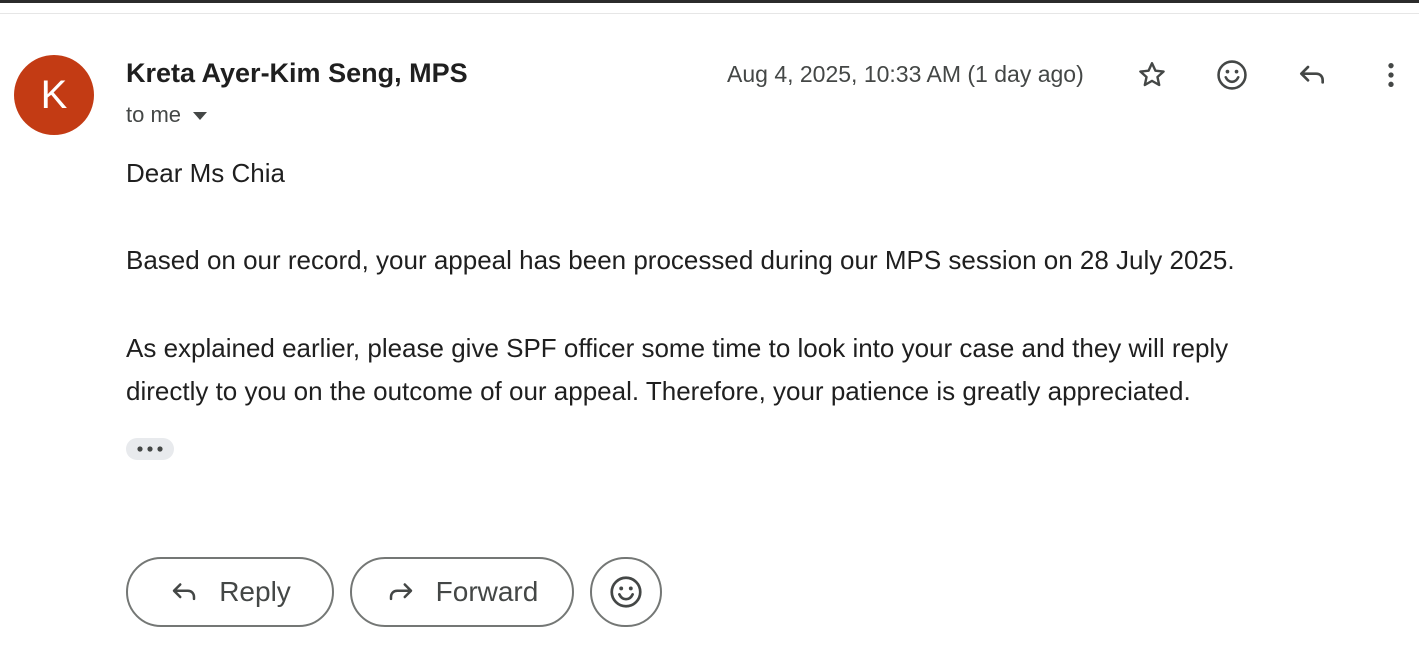 The height and width of the screenshot is (653, 1419). What do you see at coordinates (205, 173) in the screenshot?
I see `message-greeting: Dear Ms Chia` at bounding box center [205, 173].